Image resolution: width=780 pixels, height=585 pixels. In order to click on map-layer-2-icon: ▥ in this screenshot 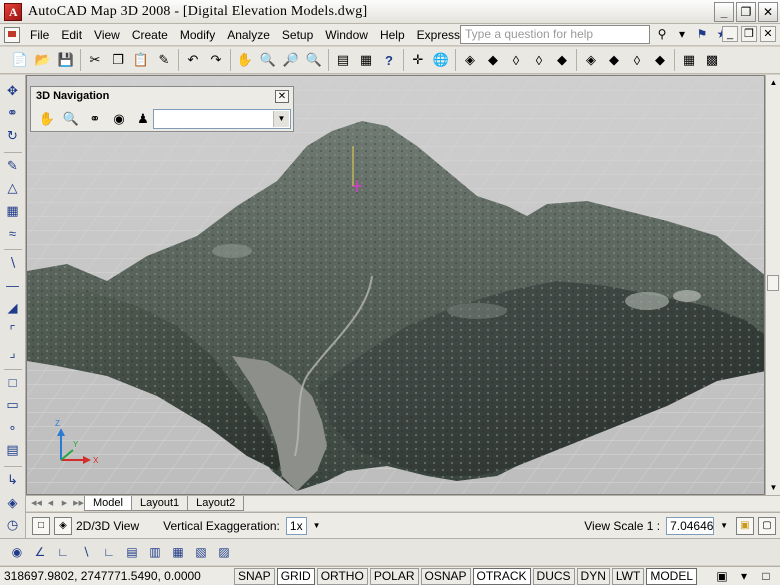, I will do `click(155, 552)`.